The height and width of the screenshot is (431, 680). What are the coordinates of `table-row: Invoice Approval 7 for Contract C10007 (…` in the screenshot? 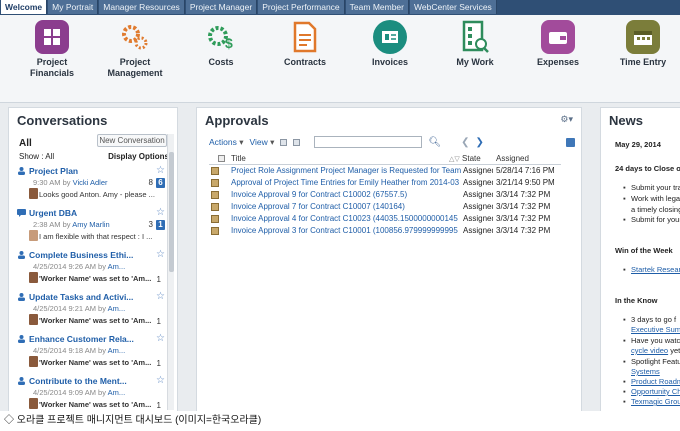 It's located at (385, 207).